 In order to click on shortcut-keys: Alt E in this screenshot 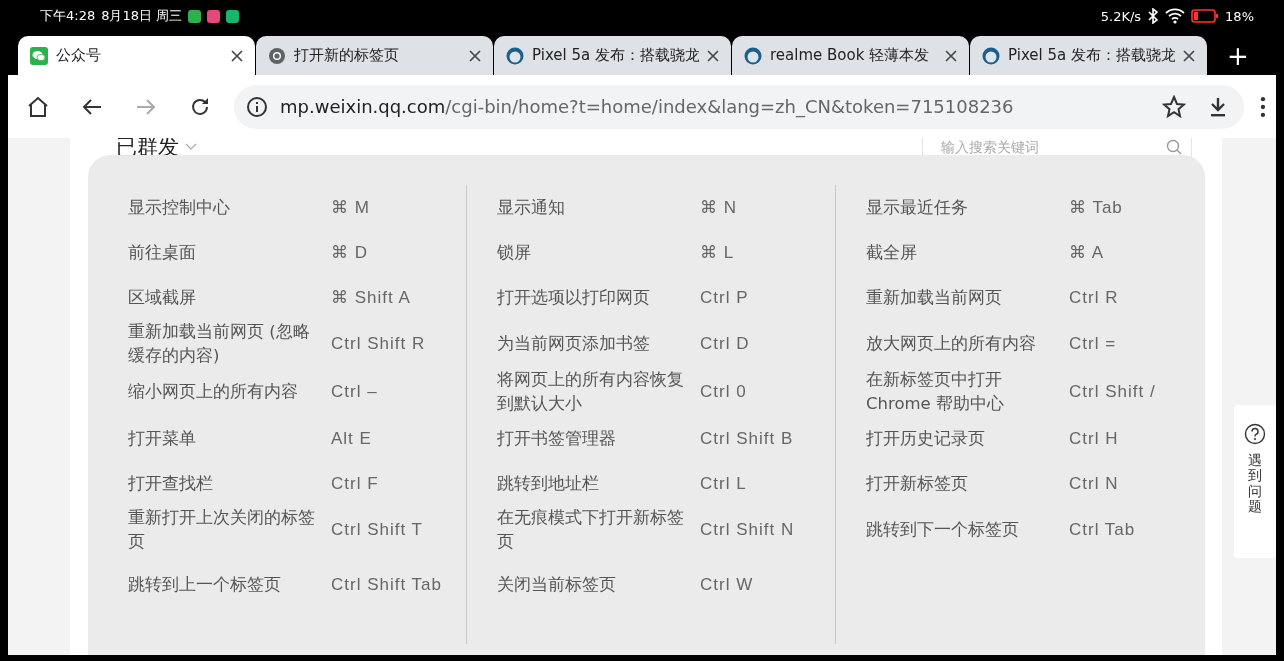, I will do `click(398, 438)`.